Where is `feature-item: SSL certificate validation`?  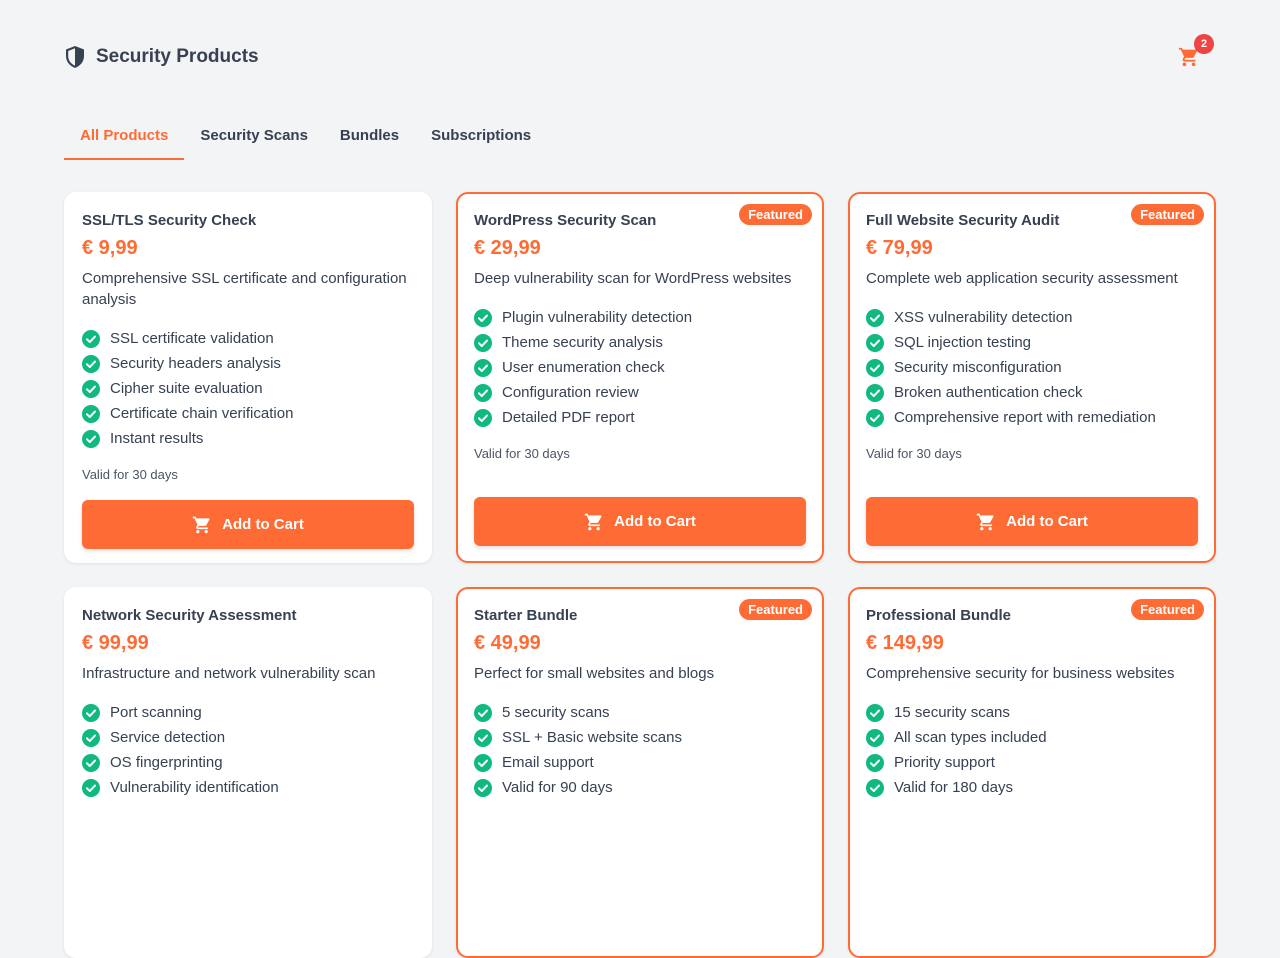 feature-item: SSL certificate validation is located at coordinates (248, 338).